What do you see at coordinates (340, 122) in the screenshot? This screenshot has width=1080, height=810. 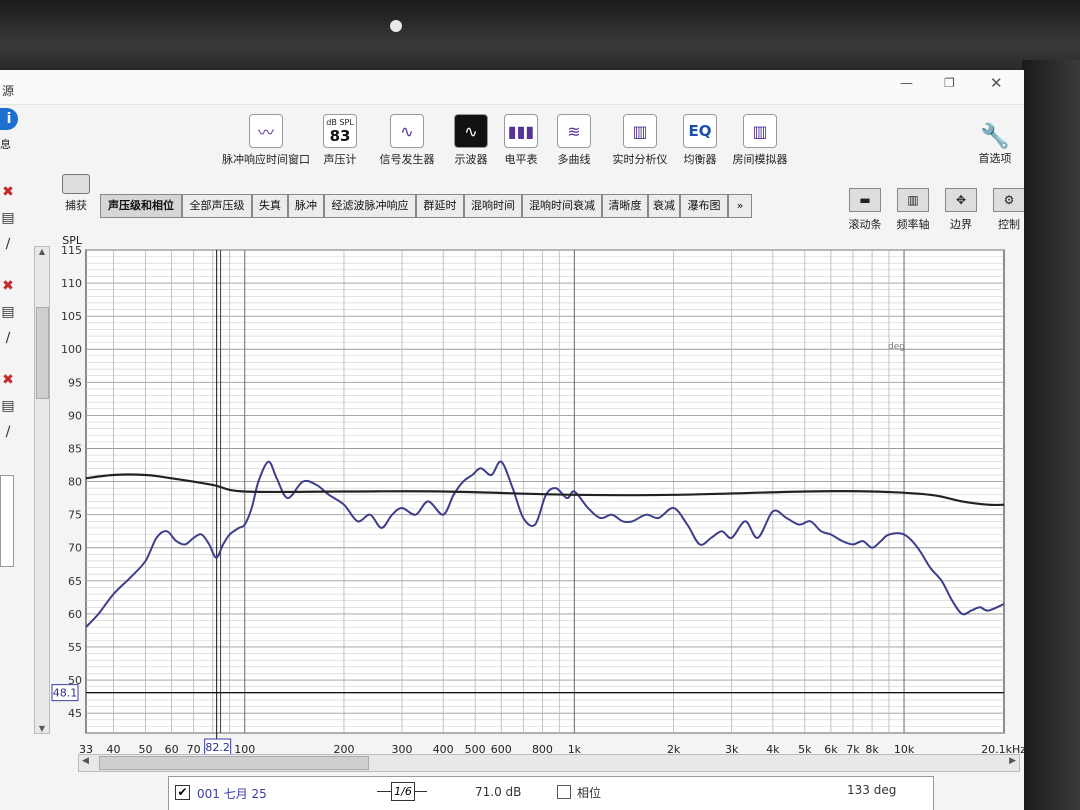 I see `spl-badge-unit: dB SPL` at bounding box center [340, 122].